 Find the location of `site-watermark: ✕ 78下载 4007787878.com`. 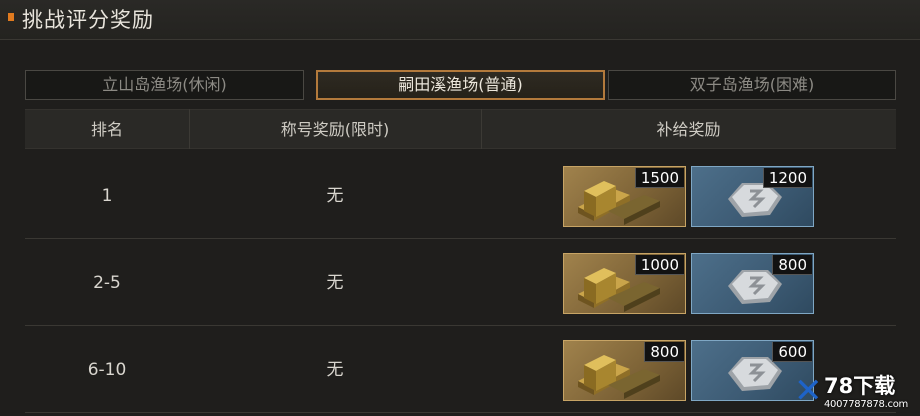

site-watermark: ✕ 78下载 4007787878.com is located at coordinates (855, 393).